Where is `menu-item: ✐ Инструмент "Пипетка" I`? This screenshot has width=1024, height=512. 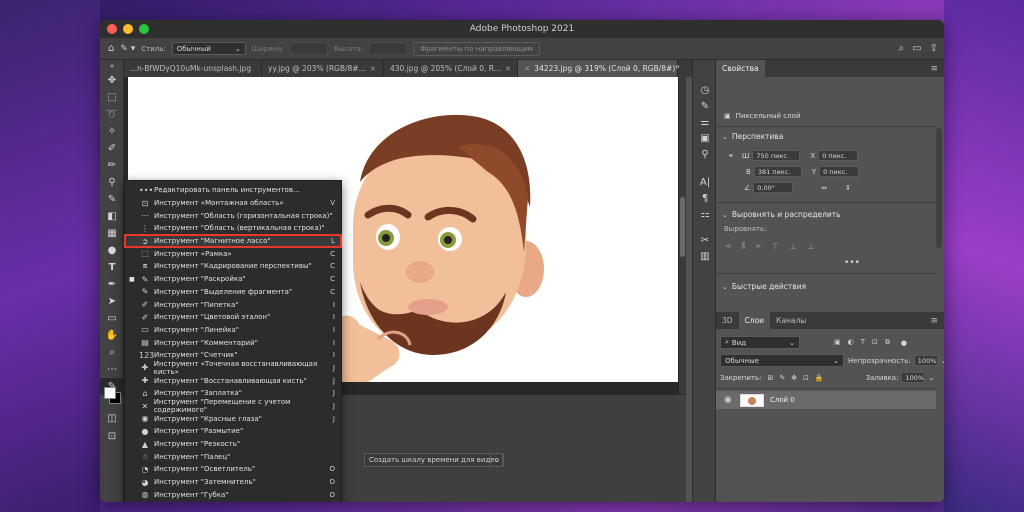
menu-item: ✐ Инструмент "Пипетка" I is located at coordinates (233, 304).